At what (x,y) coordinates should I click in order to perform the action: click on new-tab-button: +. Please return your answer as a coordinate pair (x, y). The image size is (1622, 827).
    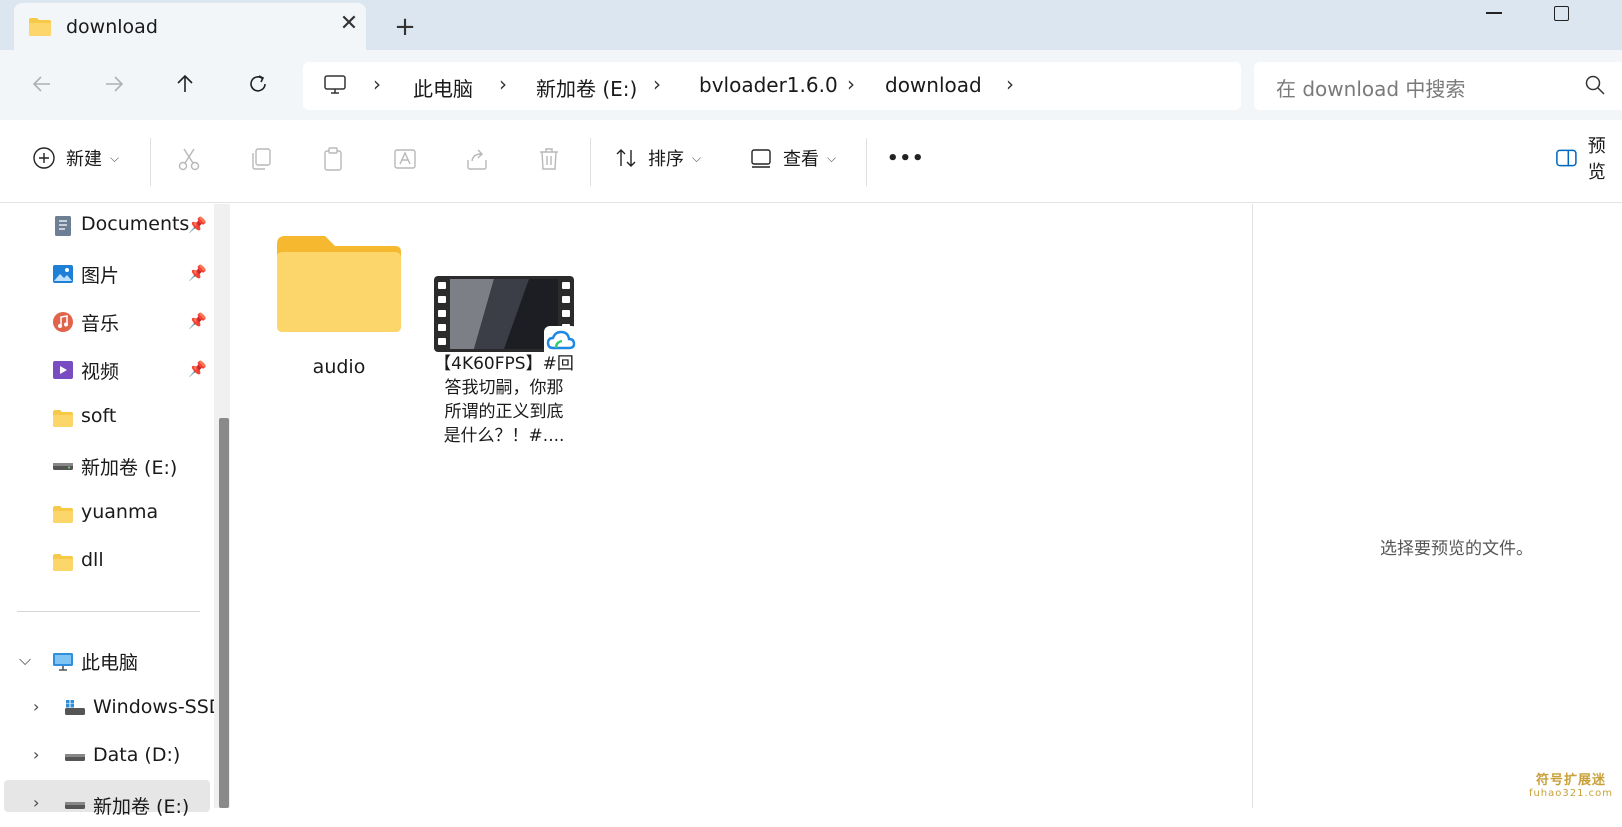
    Looking at the image, I should click on (405, 27).